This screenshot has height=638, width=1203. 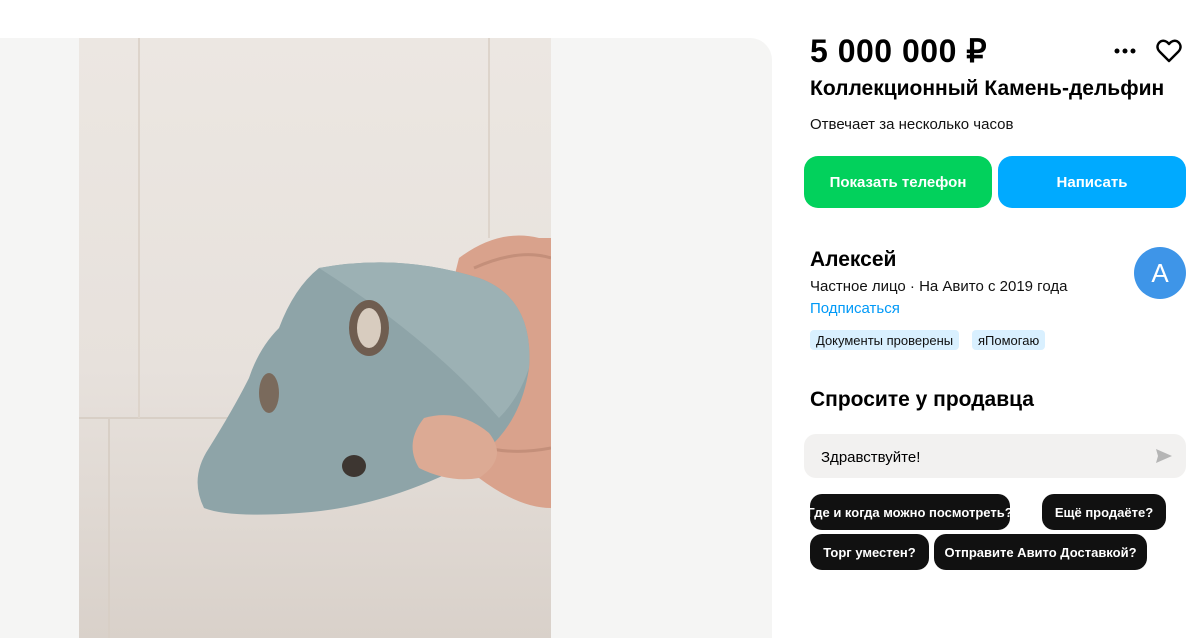 What do you see at coordinates (912, 124) in the screenshot?
I see `response-time: Отвечает за несколько часов` at bounding box center [912, 124].